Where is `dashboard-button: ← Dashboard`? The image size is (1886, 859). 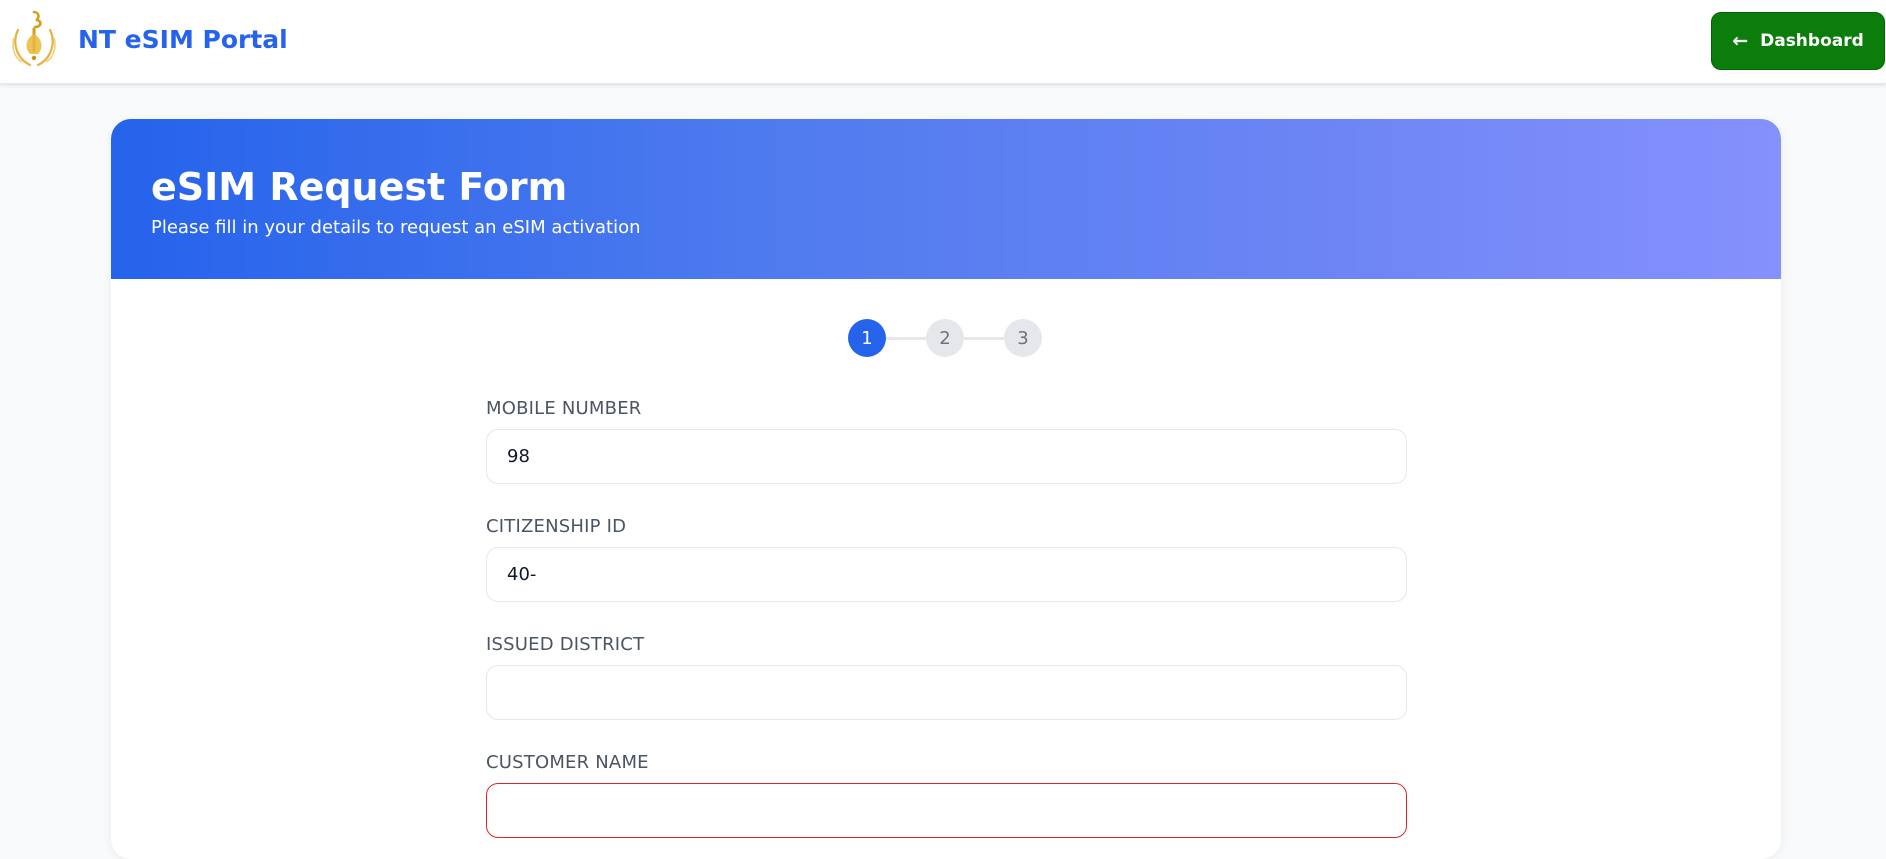
dashboard-button: ← Dashboard is located at coordinates (1798, 41).